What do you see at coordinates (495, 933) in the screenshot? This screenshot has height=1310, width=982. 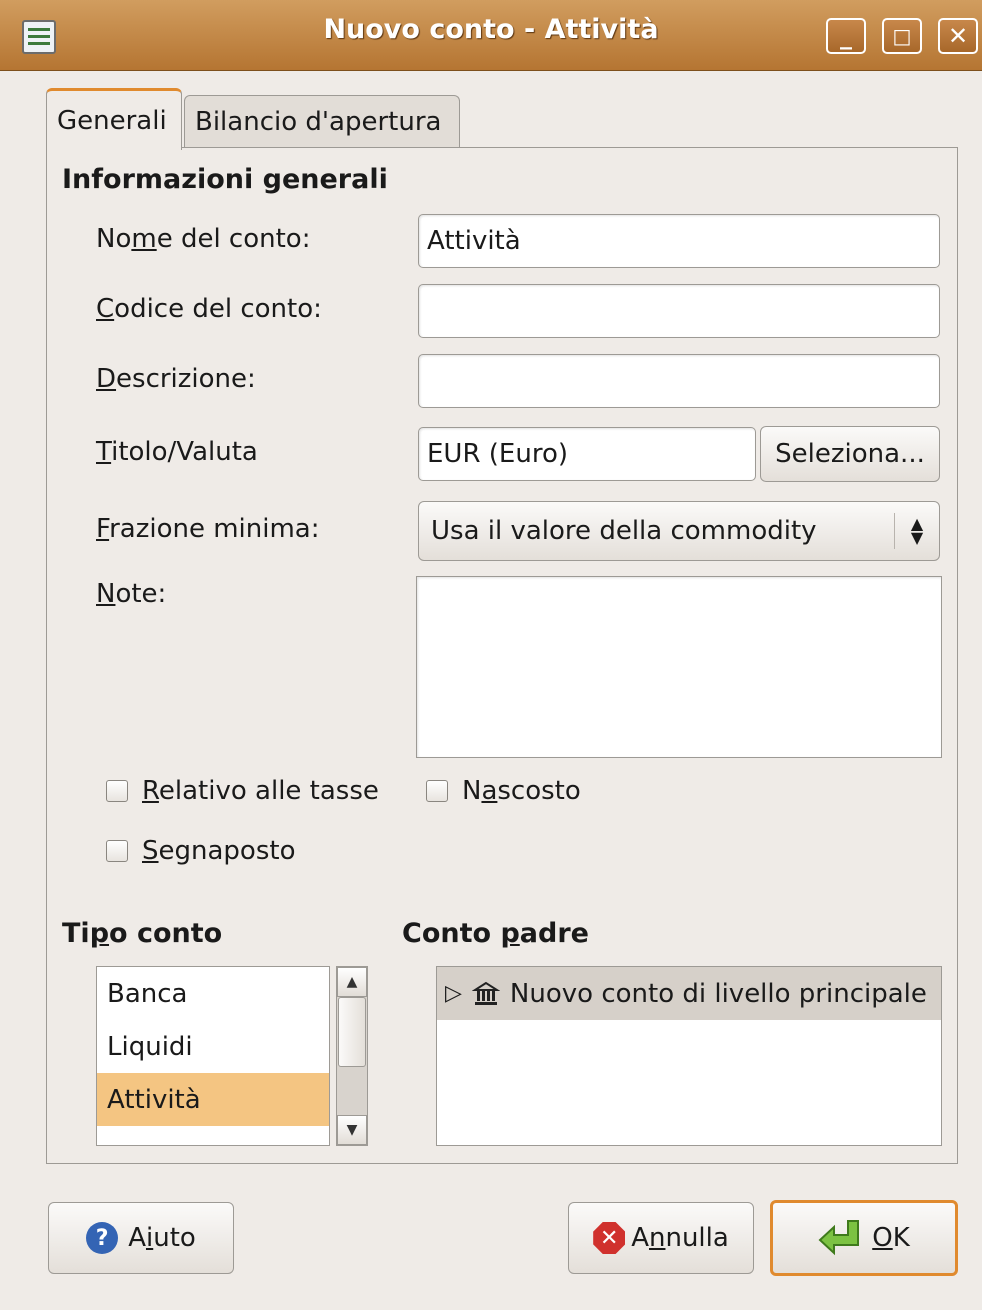 I see `parent-account-title: Conto padre` at bounding box center [495, 933].